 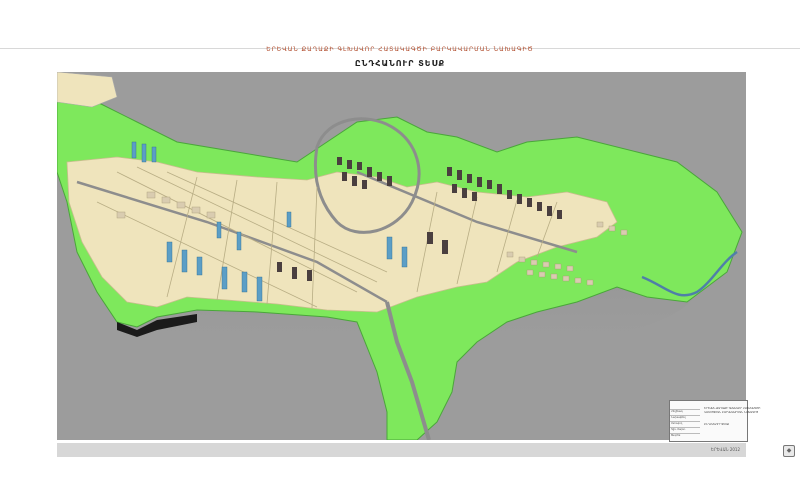 What do you see at coordinates (678, 429) in the screenshot?
I see `title-block-row: Գլխ. ճարտ.` at bounding box center [678, 429].